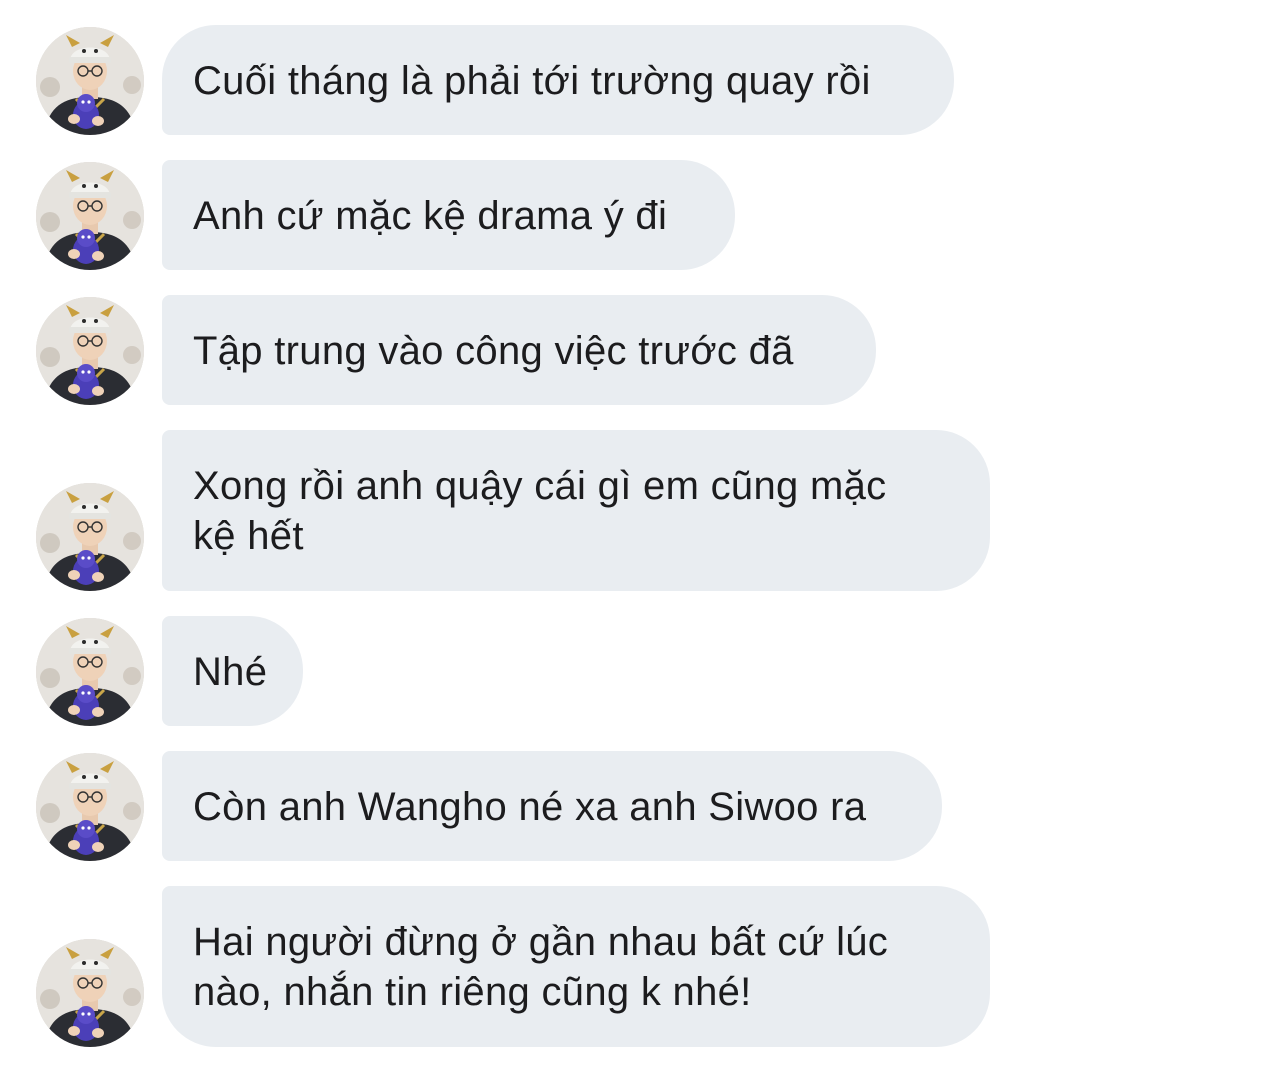 The width and height of the screenshot is (1284, 1066). I want to click on message-bubble: Nhé, so click(232, 671).